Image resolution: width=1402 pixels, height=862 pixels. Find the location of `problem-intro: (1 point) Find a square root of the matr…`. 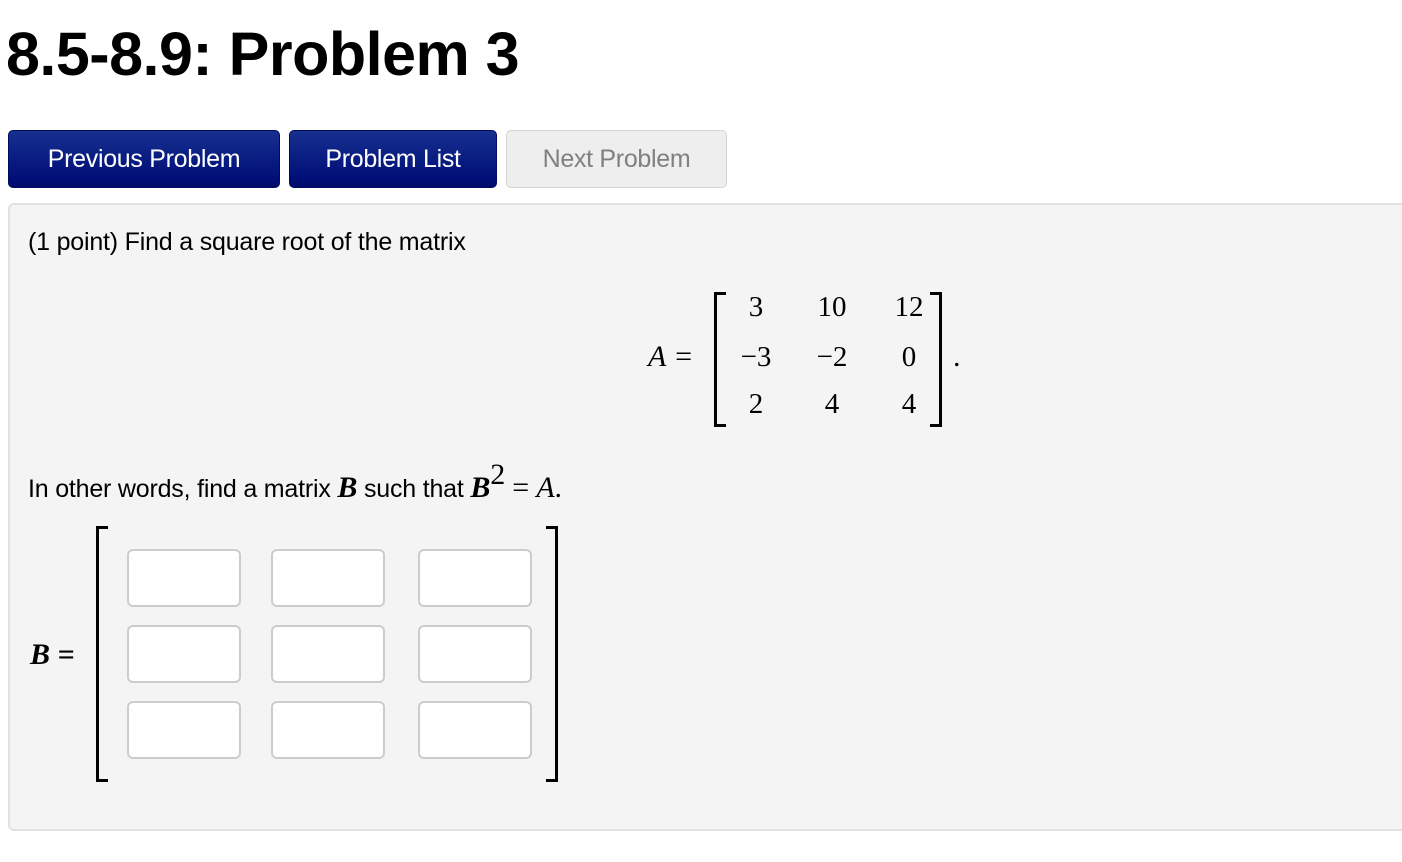

problem-intro: (1 point) Find a square root of the matr… is located at coordinates (247, 242).